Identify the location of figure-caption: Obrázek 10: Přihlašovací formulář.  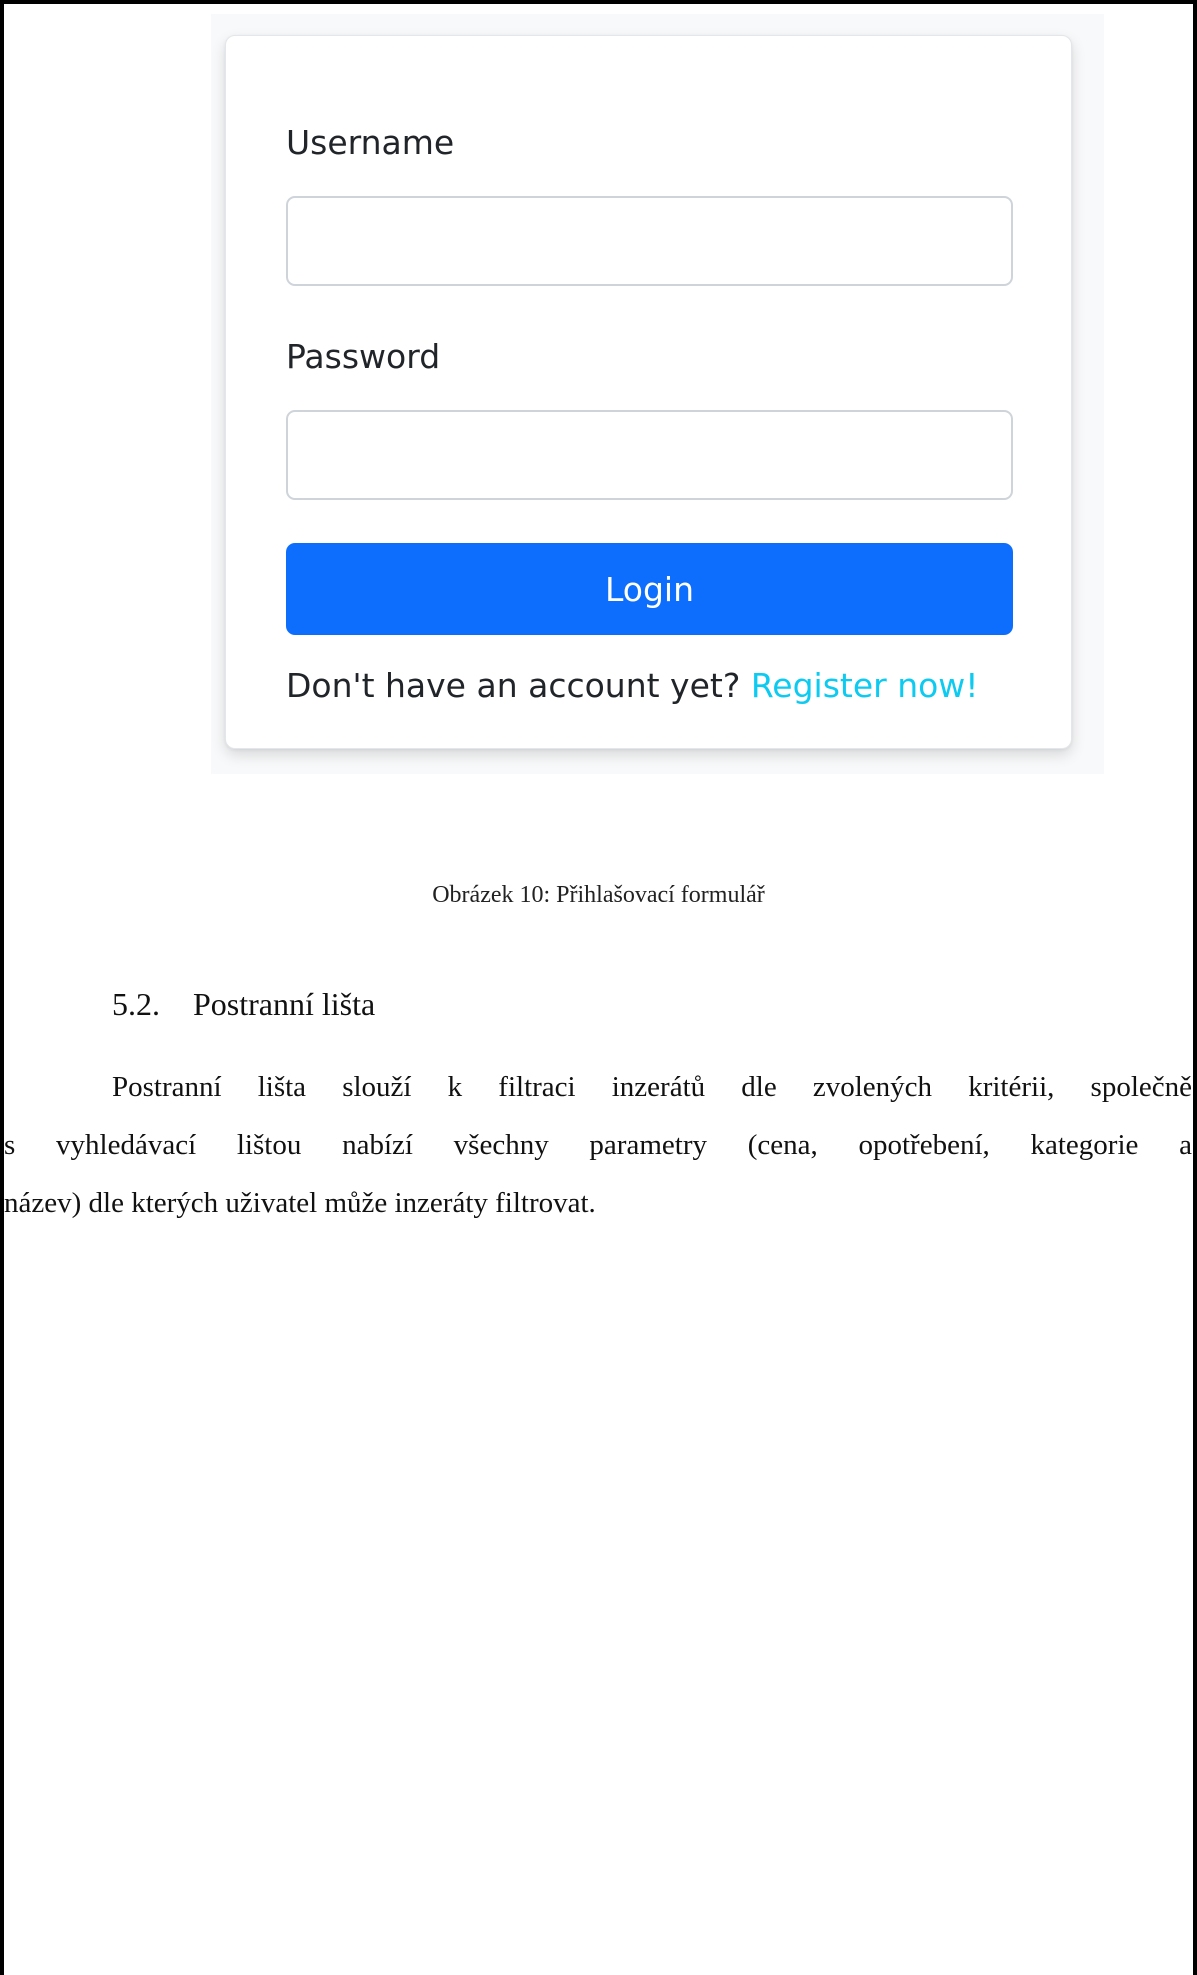
(598, 895).